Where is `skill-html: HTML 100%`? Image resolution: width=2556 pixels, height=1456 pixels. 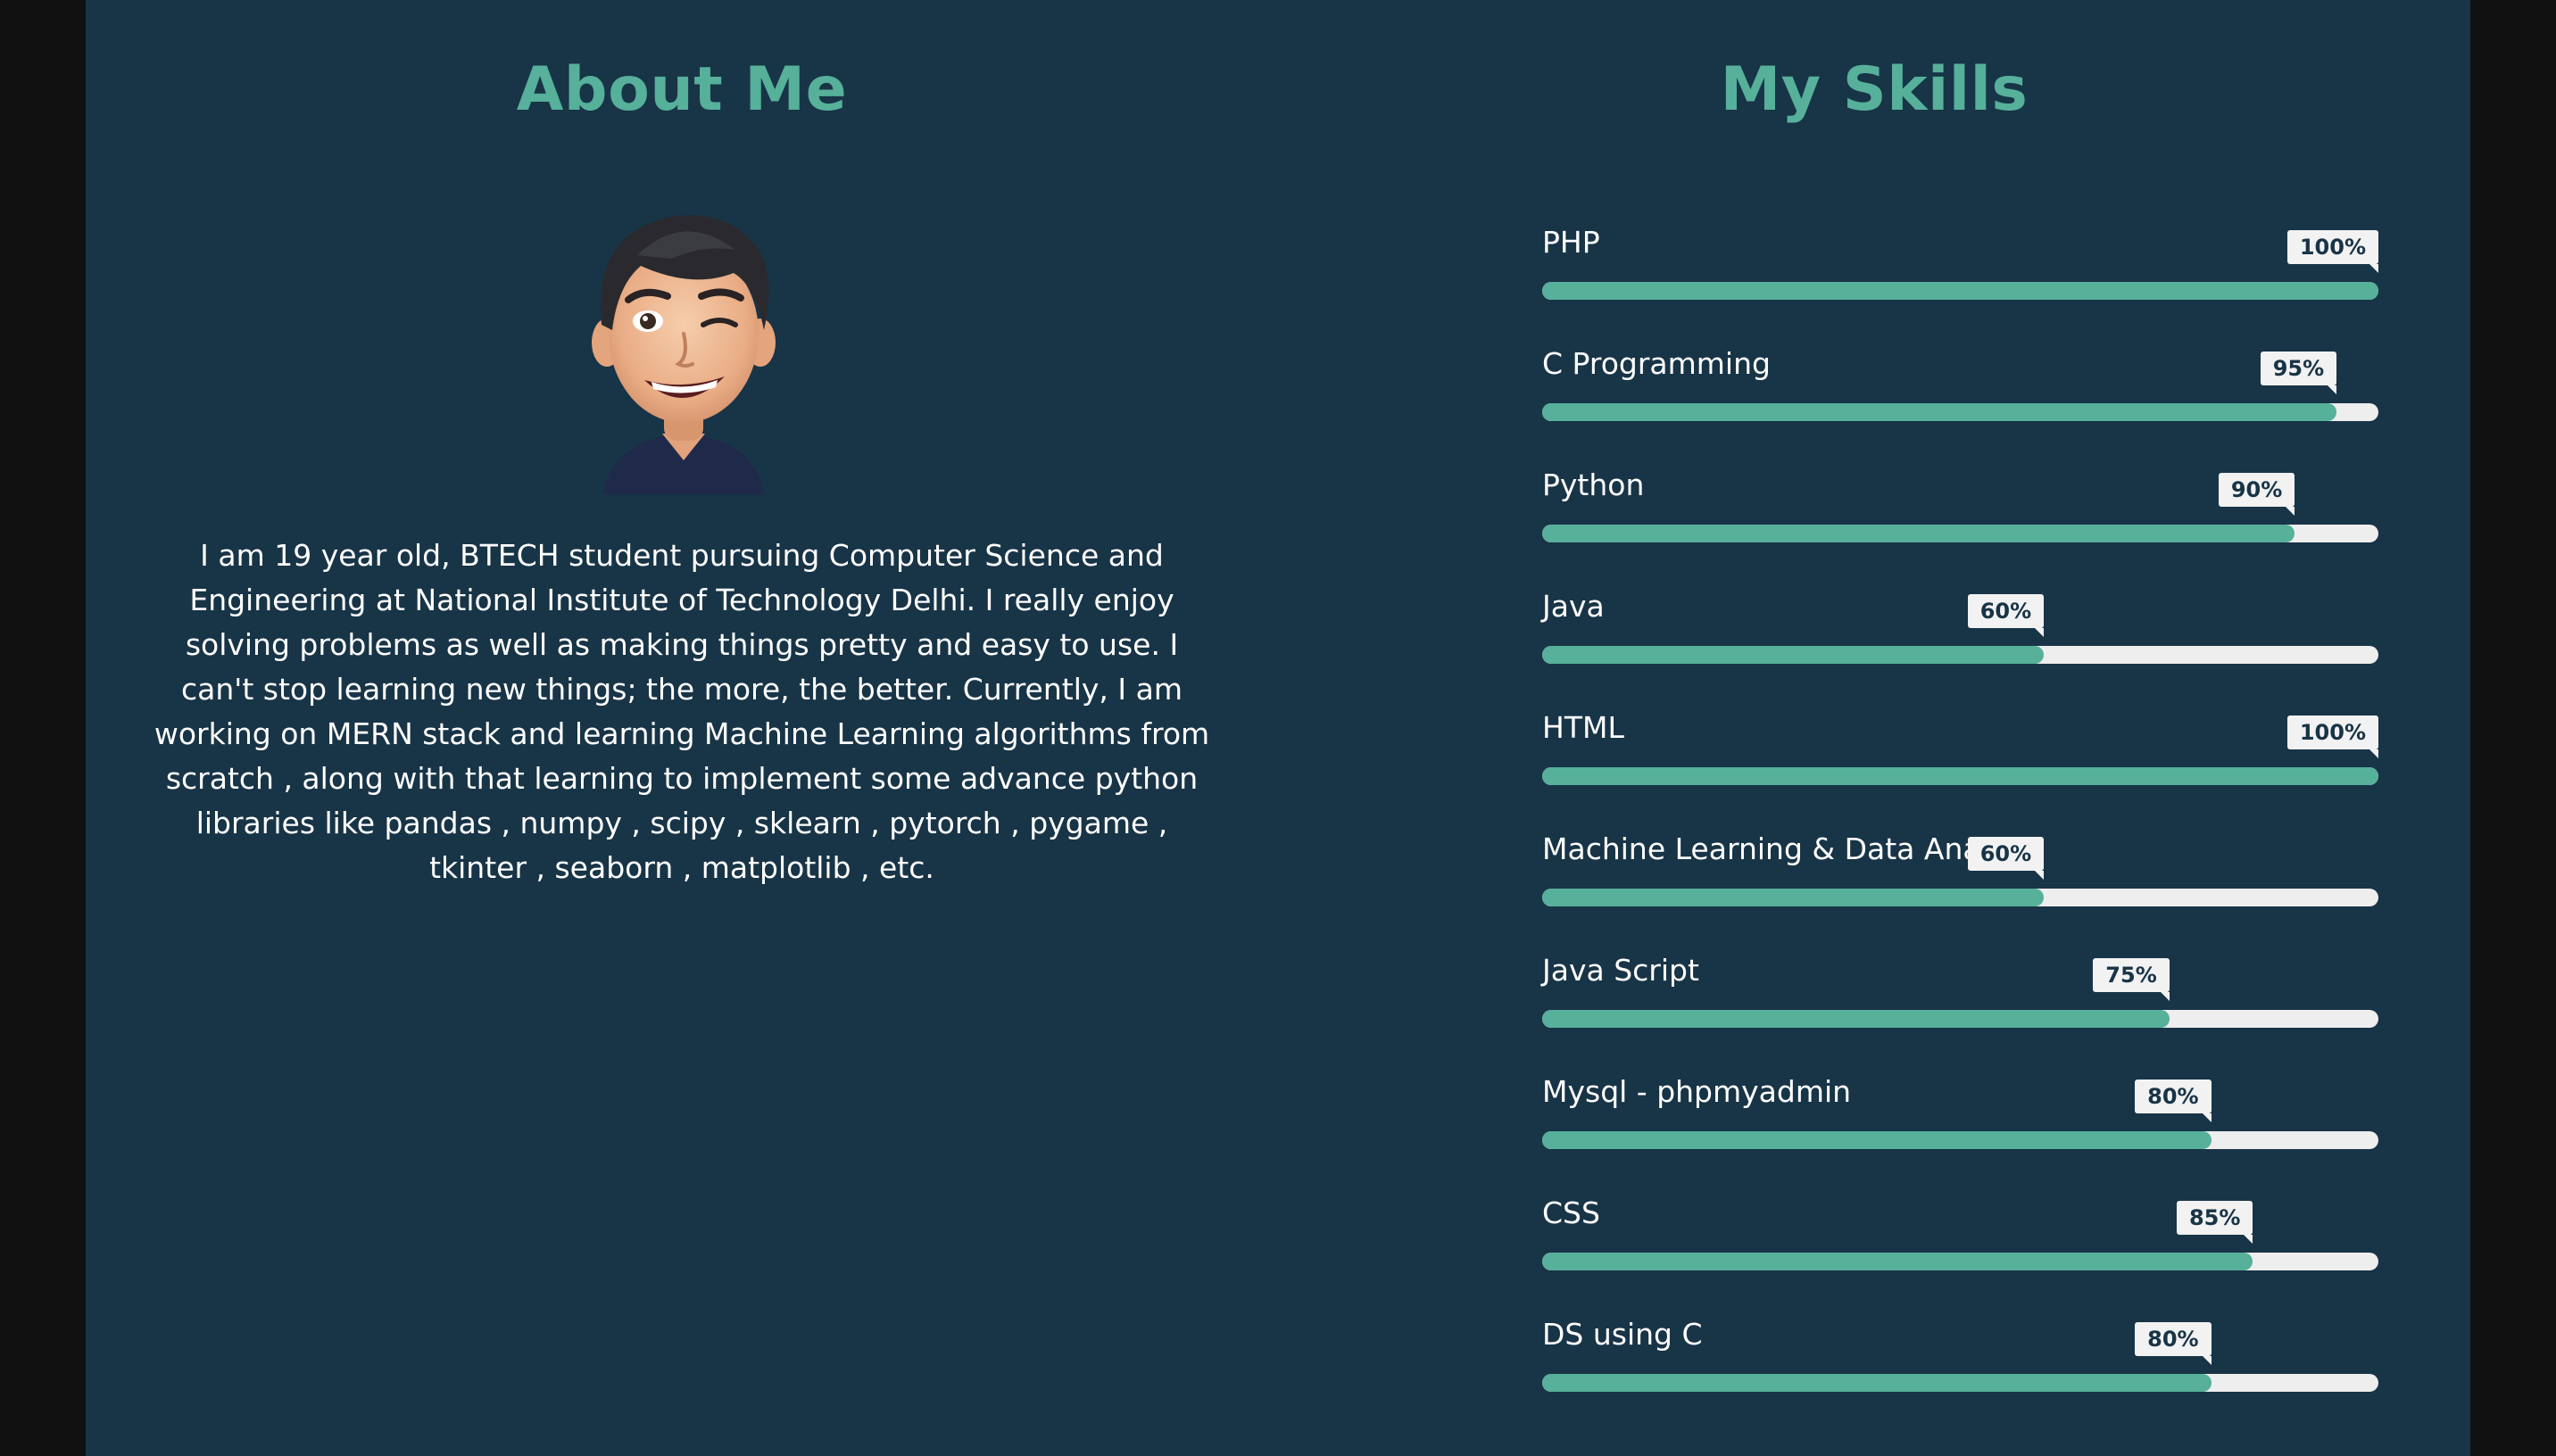
skill-html: HTML 100% is located at coordinates (1961, 756).